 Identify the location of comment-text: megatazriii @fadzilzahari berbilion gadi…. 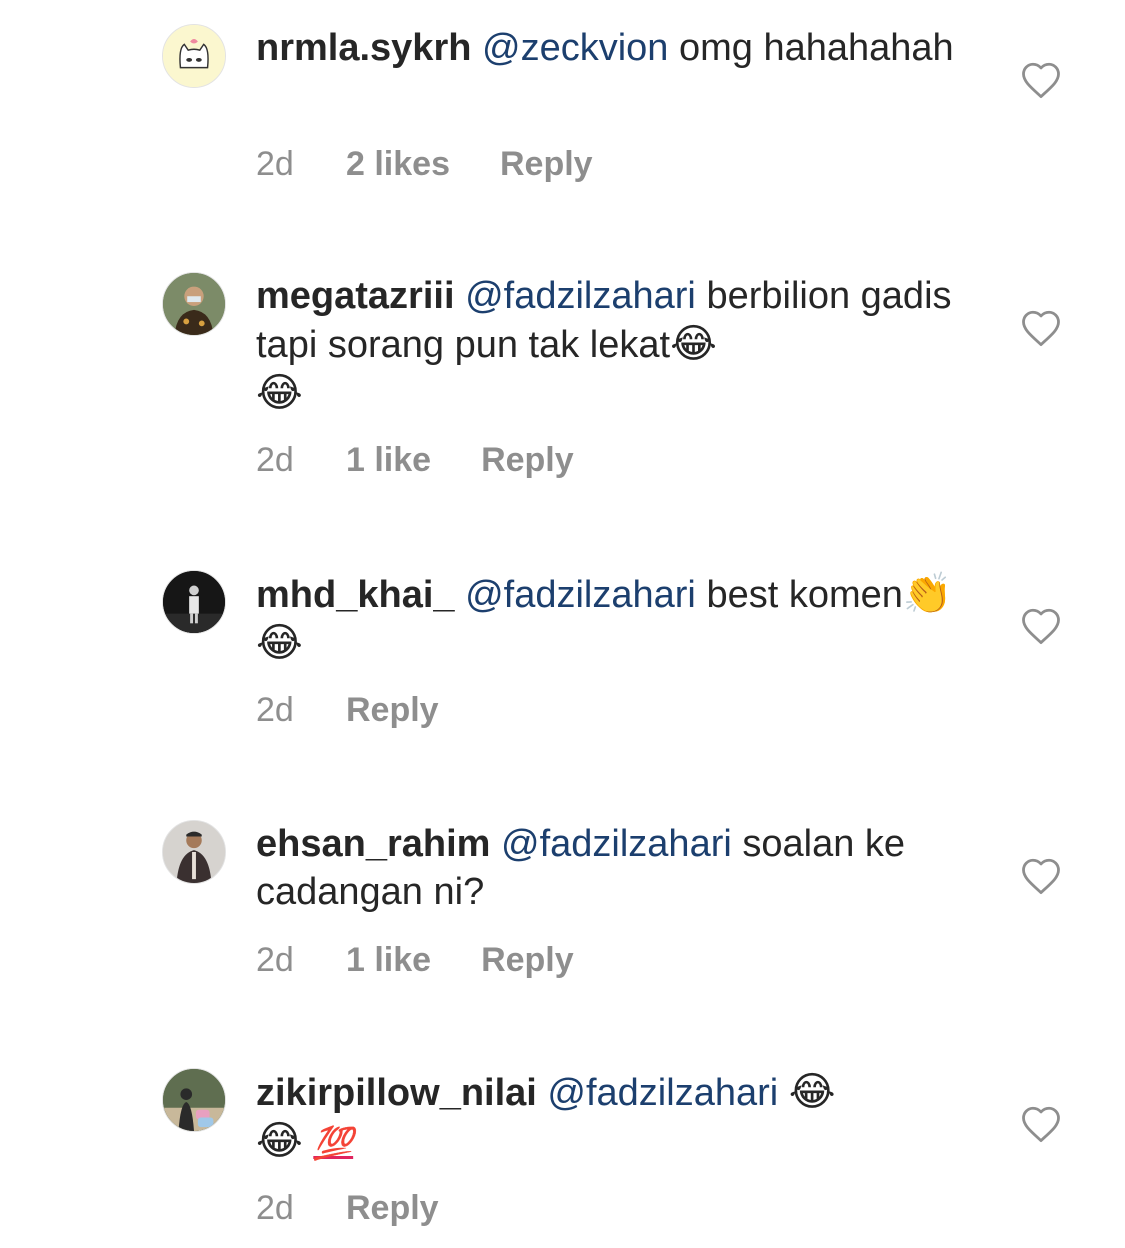
(606, 345).